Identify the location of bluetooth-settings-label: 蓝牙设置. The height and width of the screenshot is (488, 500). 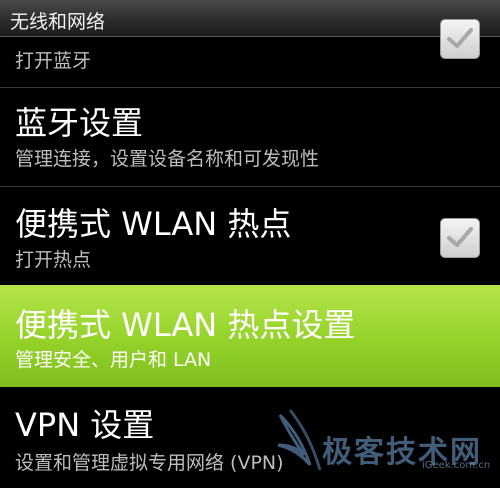
(79, 123).